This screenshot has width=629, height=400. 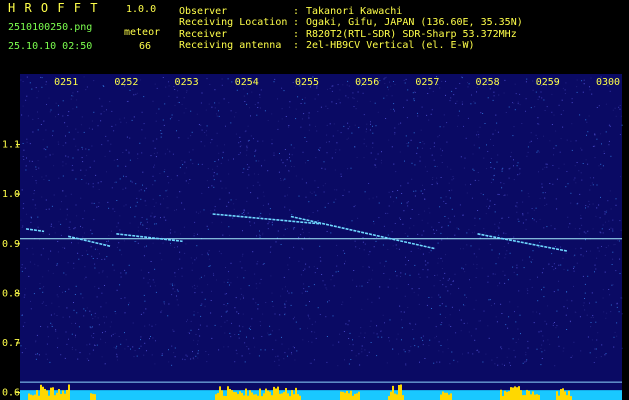 I want to click on y-tick-label: 0.6, so click(x=11, y=393).